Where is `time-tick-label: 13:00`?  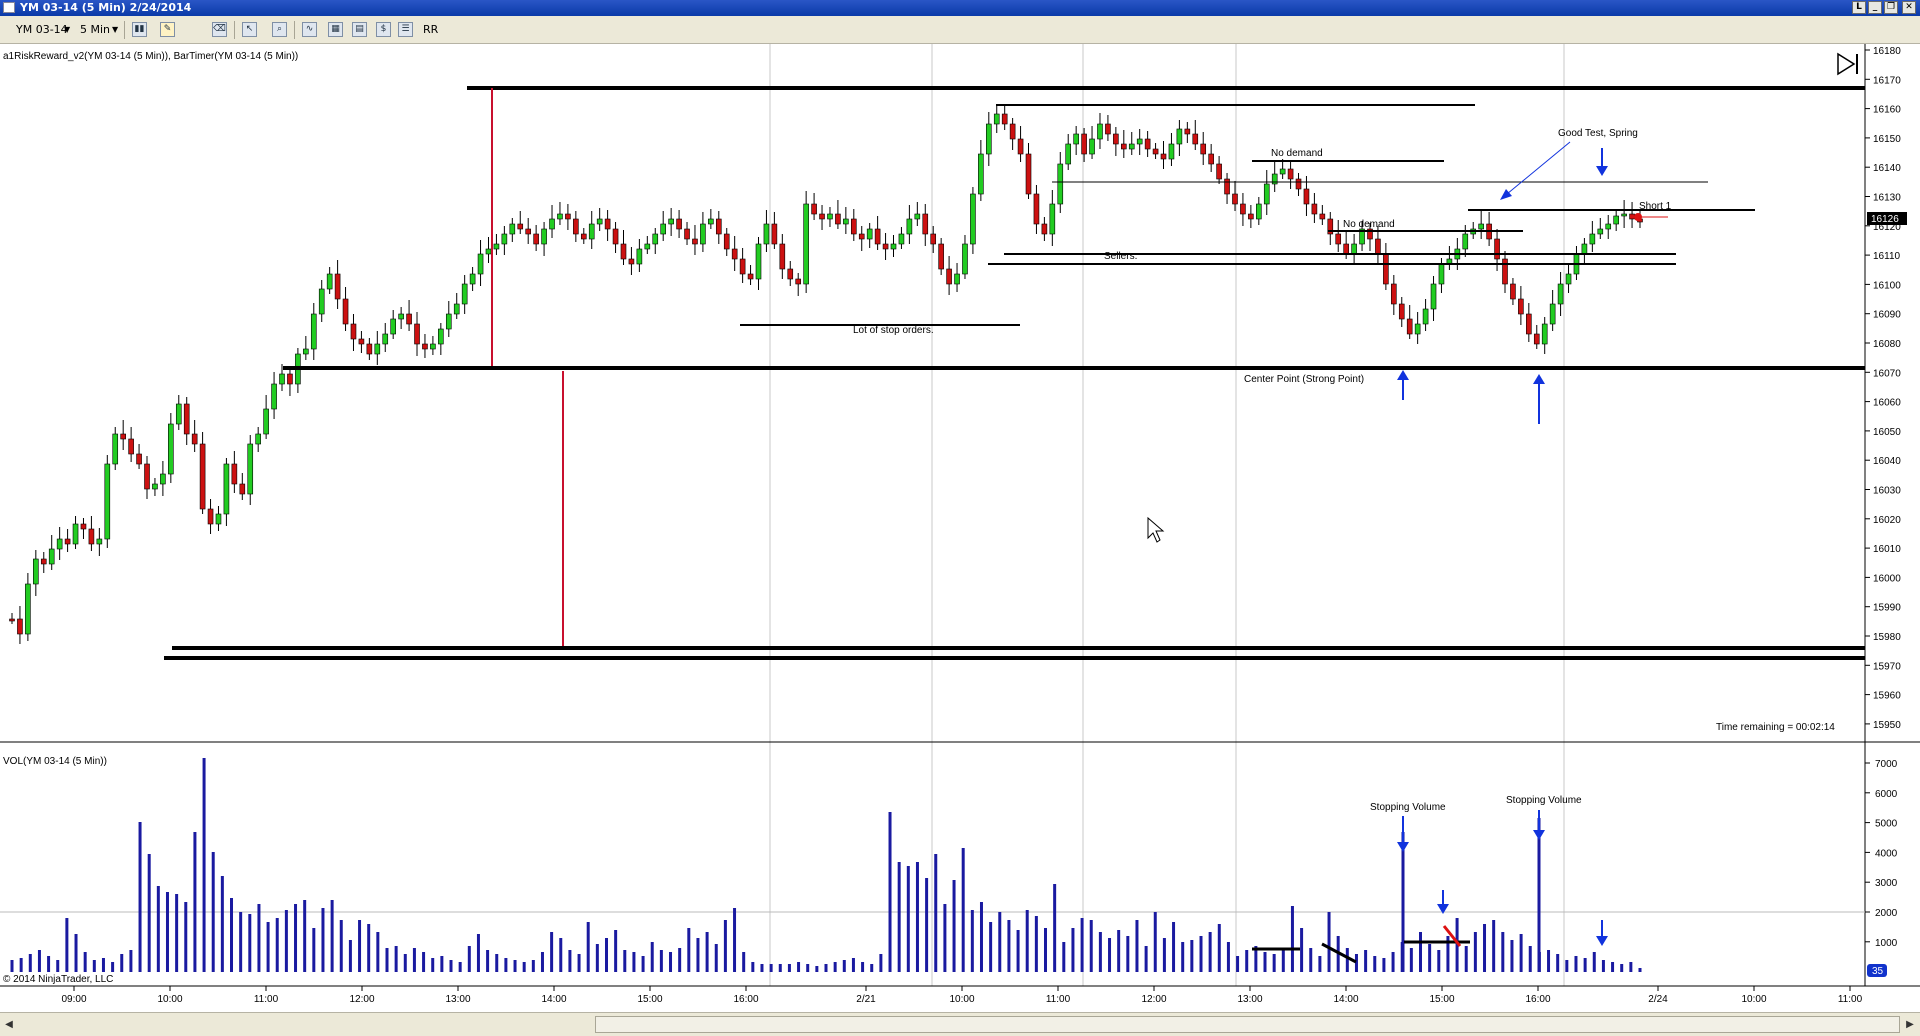 time-tick-label: 13:00 is located at coordinates (457, 999).